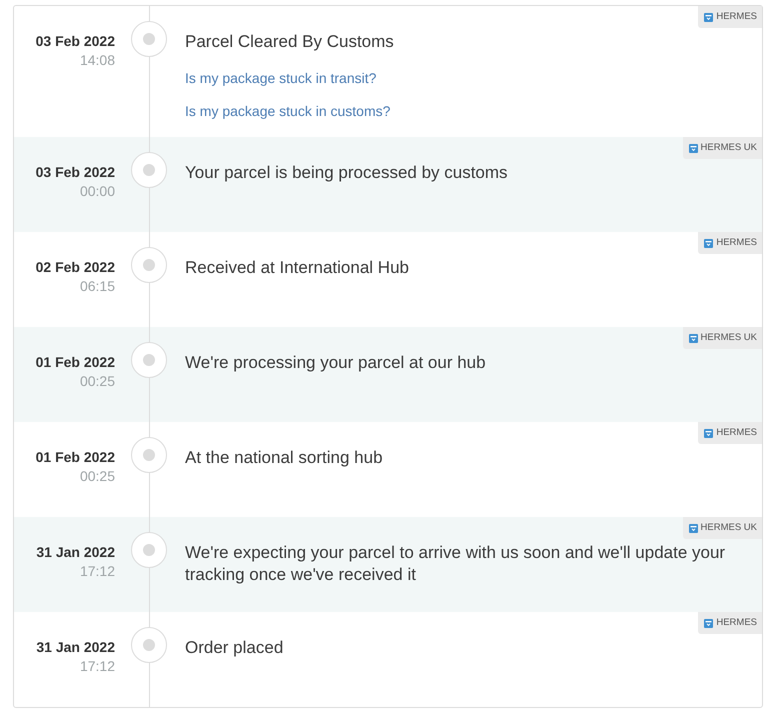 This screenshot has height=714, width=770. What do you see at coordinates (297, 268) in the screenshot?
I see `event-title: Received at International Hub` at bounding box center [297, 268].